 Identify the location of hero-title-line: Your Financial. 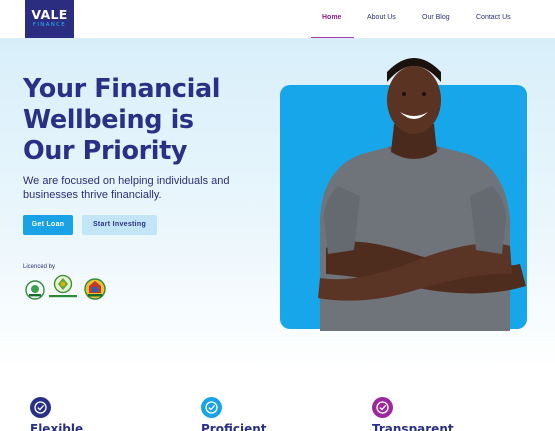
(122, 89).